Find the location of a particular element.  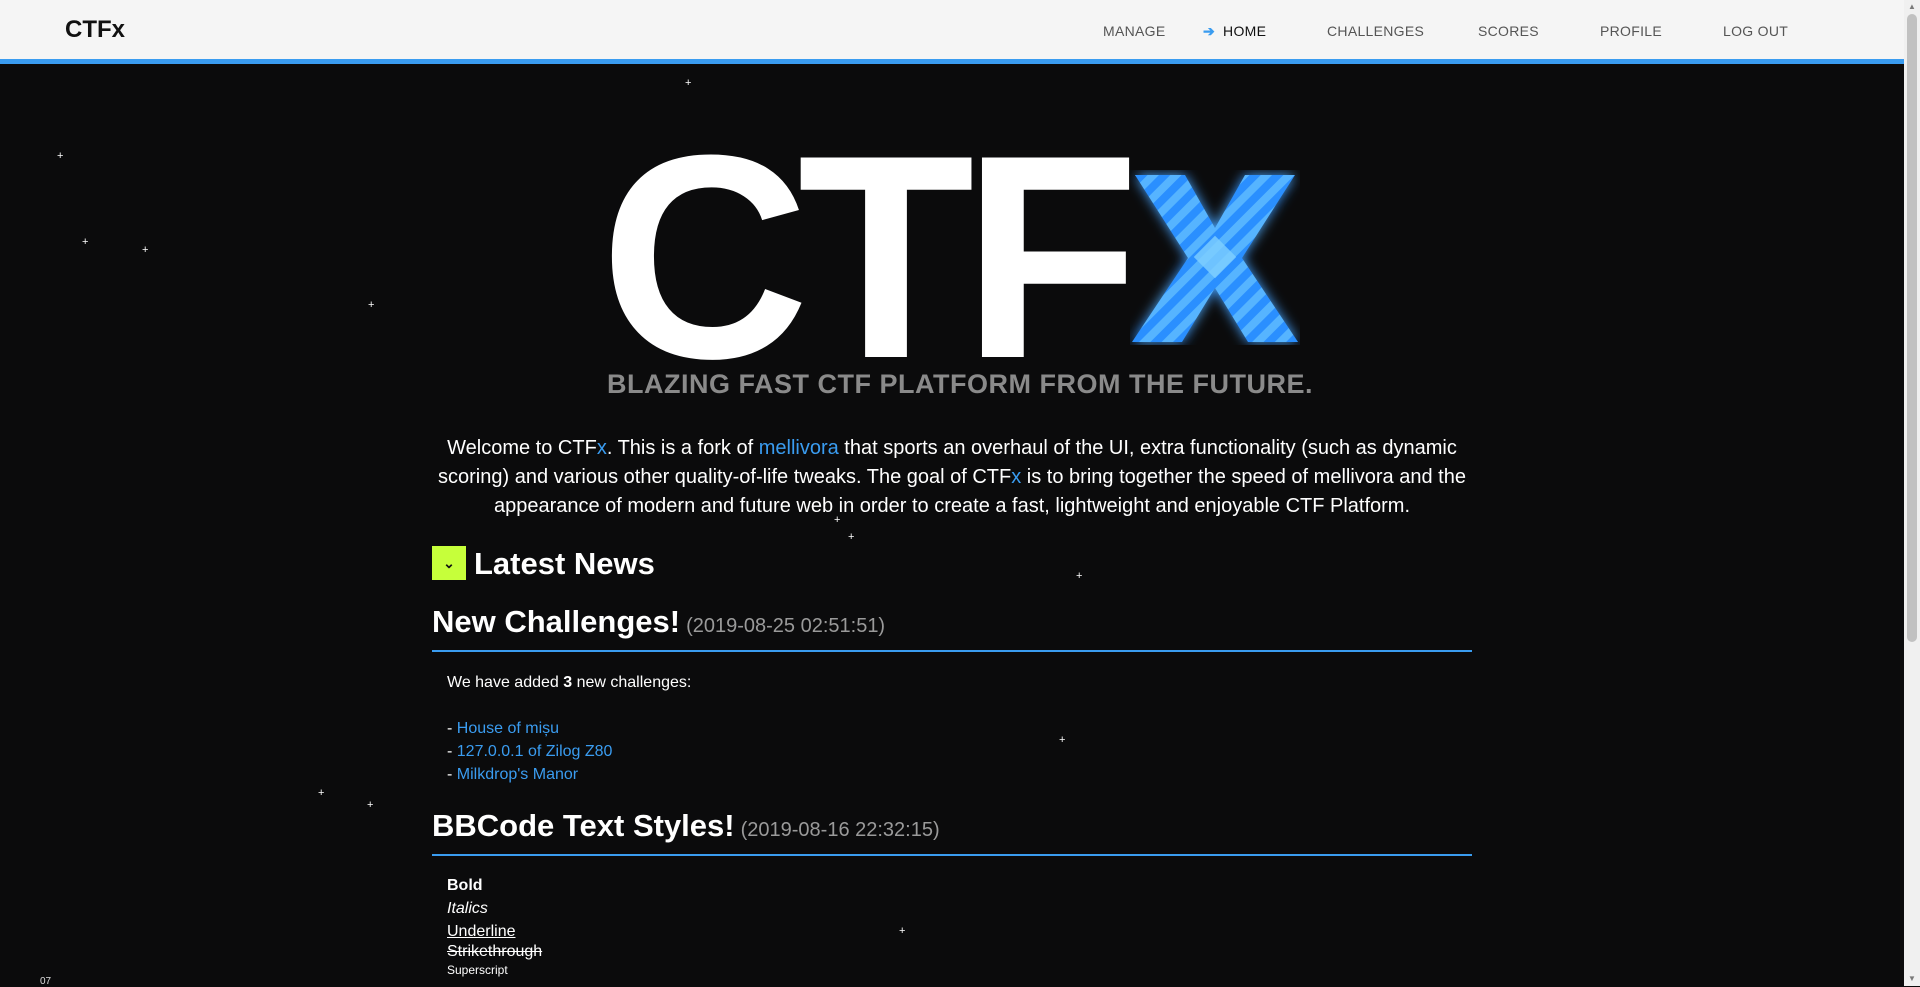

mellivora-link: mellivora is located at coordinates (799, 448).